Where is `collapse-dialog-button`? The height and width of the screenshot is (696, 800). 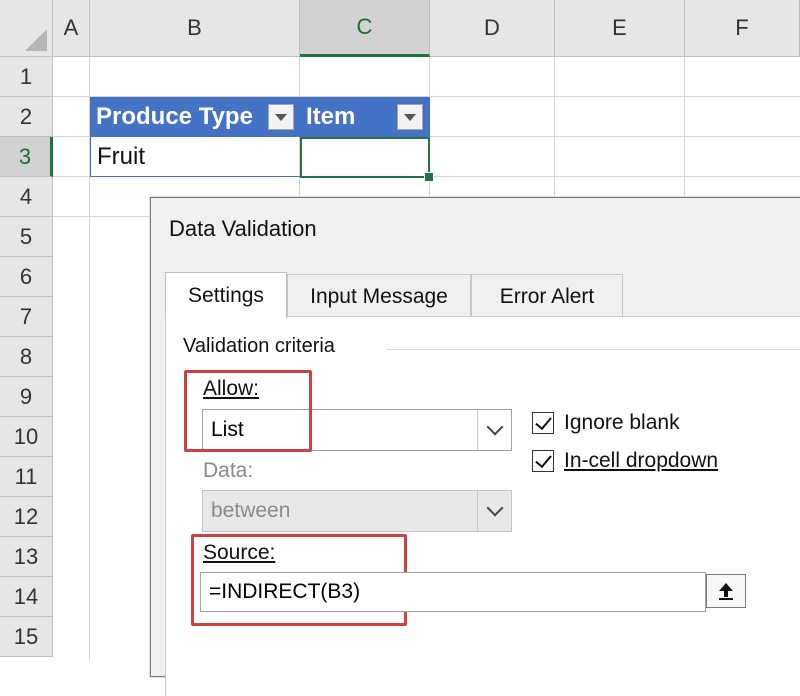
collapse-dialog-button is located at coordinates (726, 591).